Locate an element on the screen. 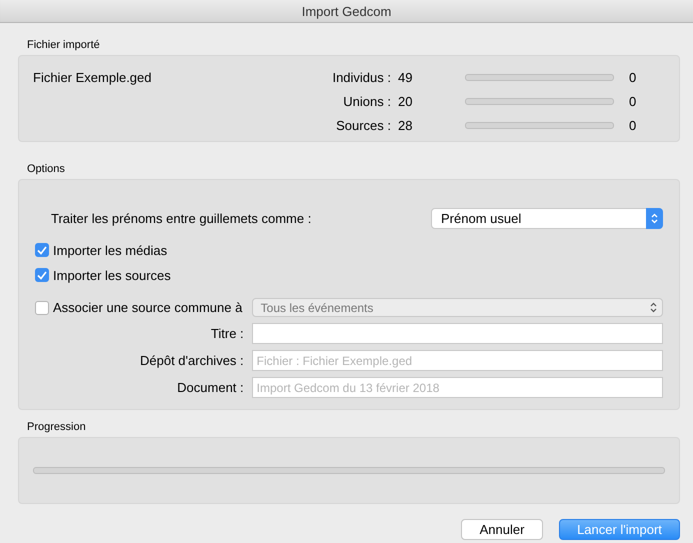 This screenshot has height=543, width=693. cancel-button: Annuler is located at coordinates (502, 529).